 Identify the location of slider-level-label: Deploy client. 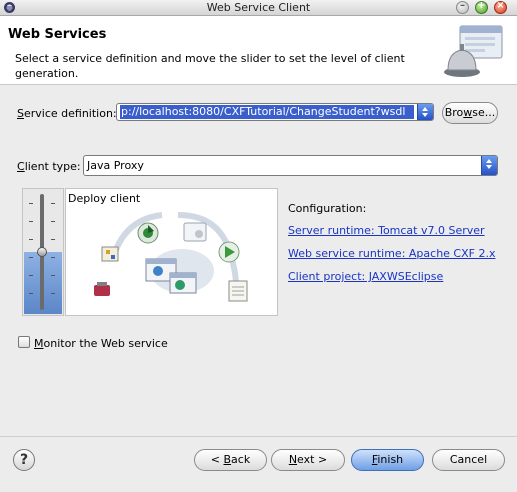
(104, 198).